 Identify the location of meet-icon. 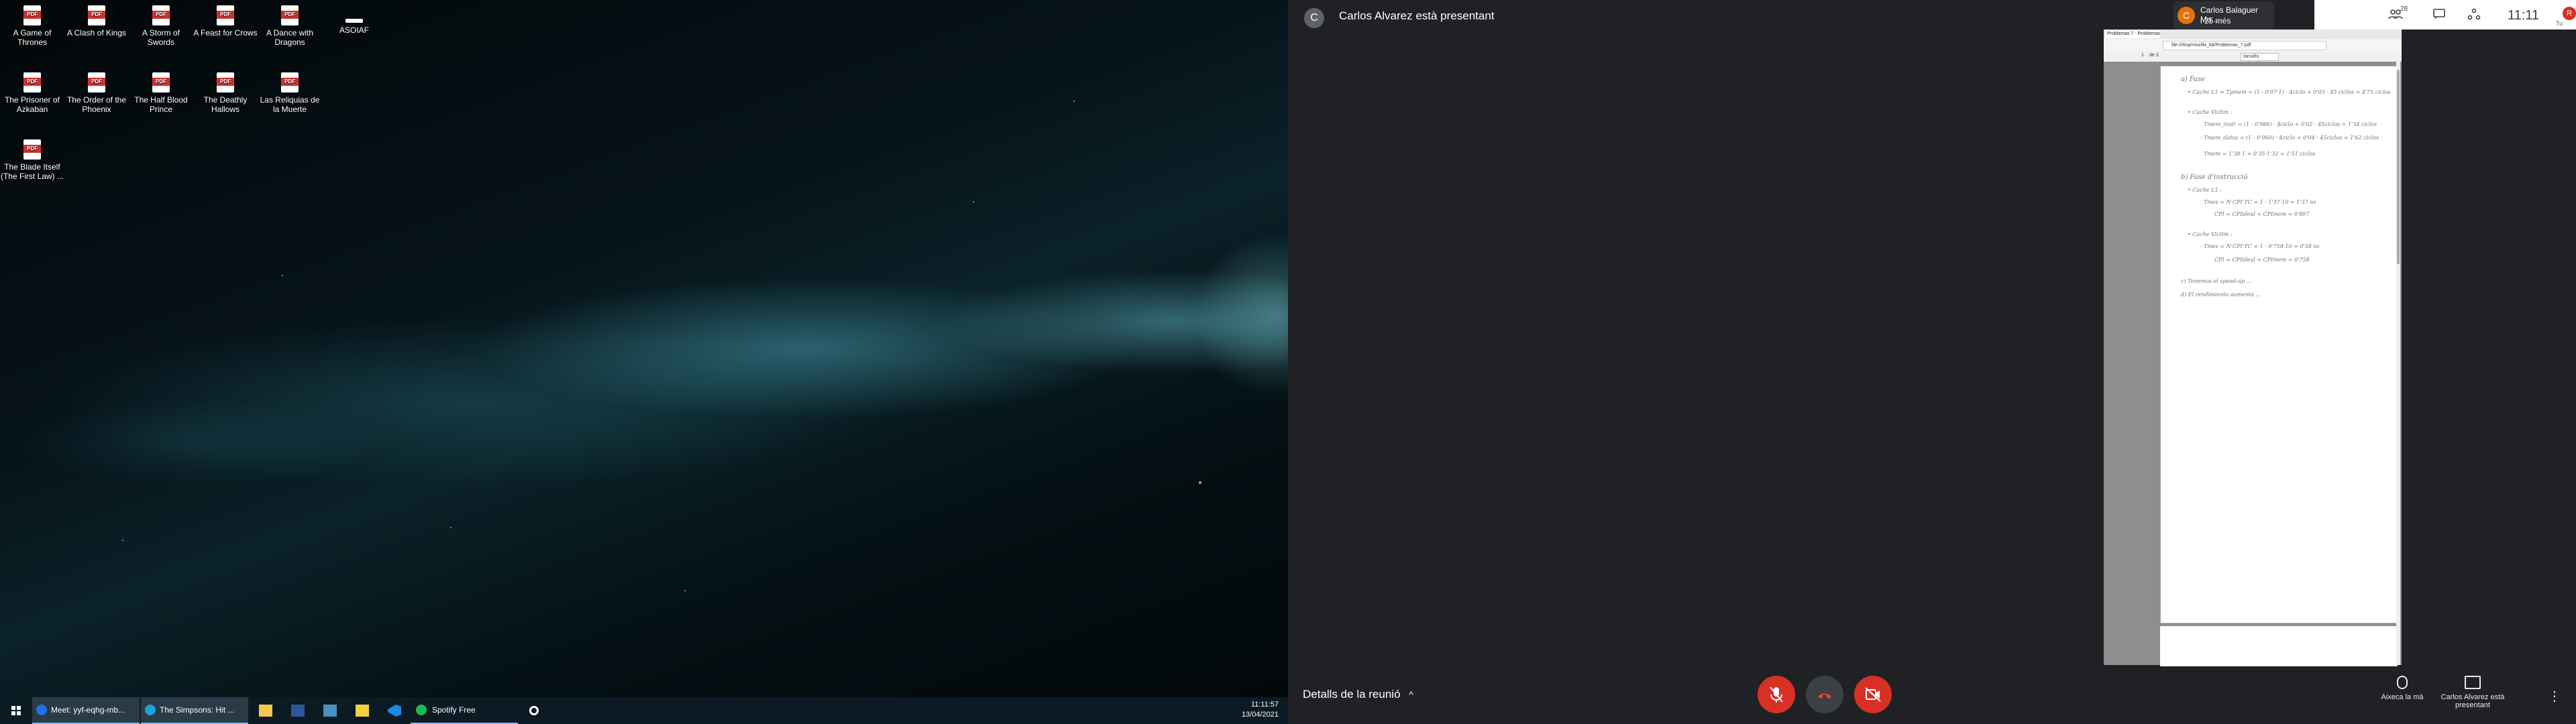
(41, 710).